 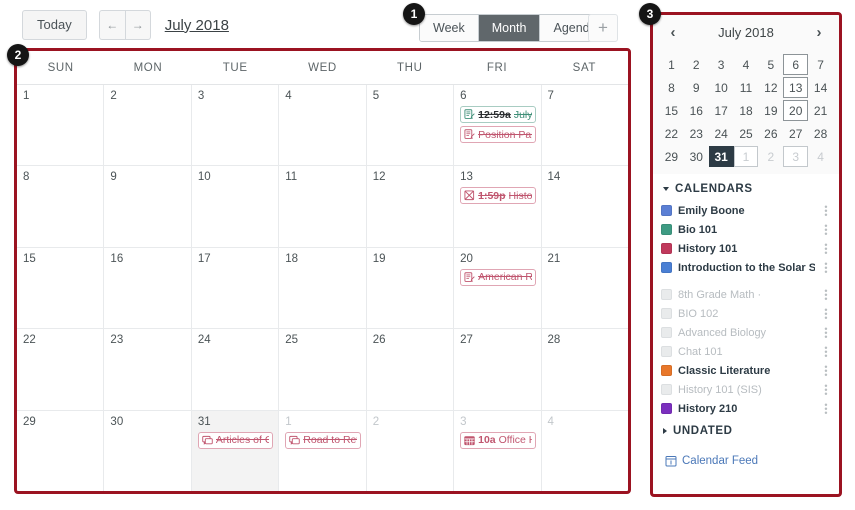 What do you see at coordinates (746, 294) in the screenshot?
I see `calendar-list-item: 8th Grade Math · • • •` at bounding box center [746, 294].